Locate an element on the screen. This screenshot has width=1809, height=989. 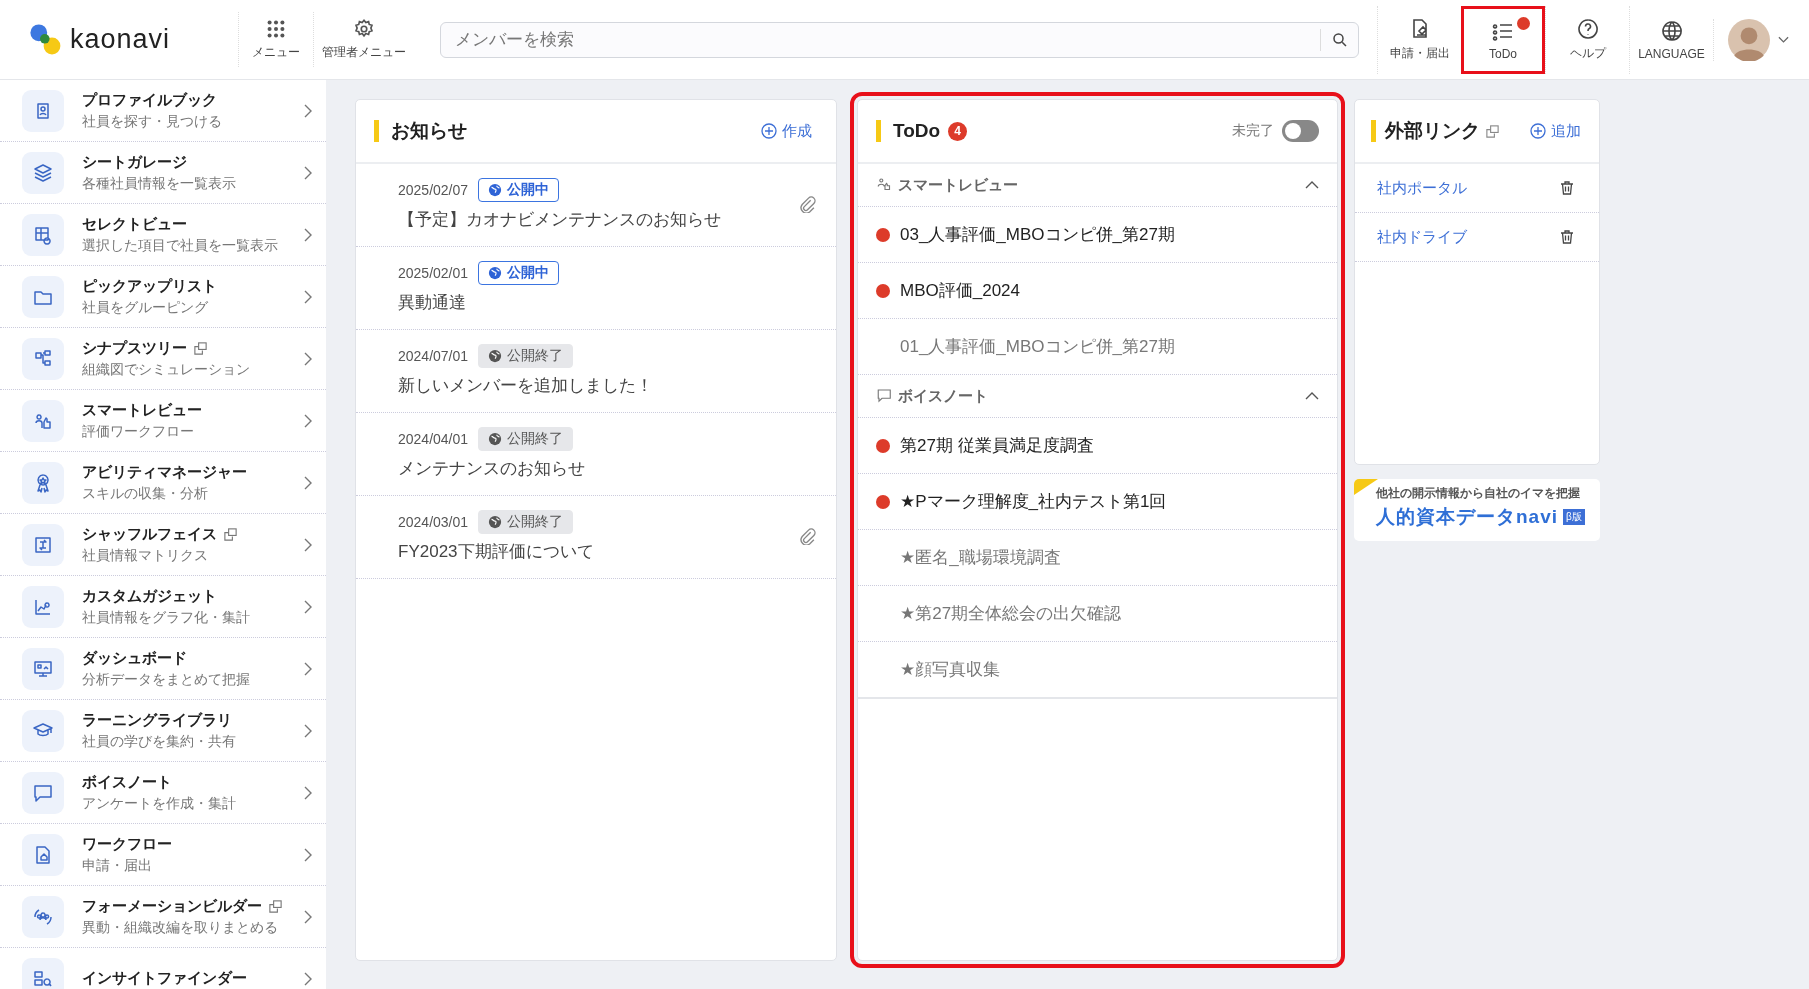
nav-button: メニュー is located at coordinates (275, 39).